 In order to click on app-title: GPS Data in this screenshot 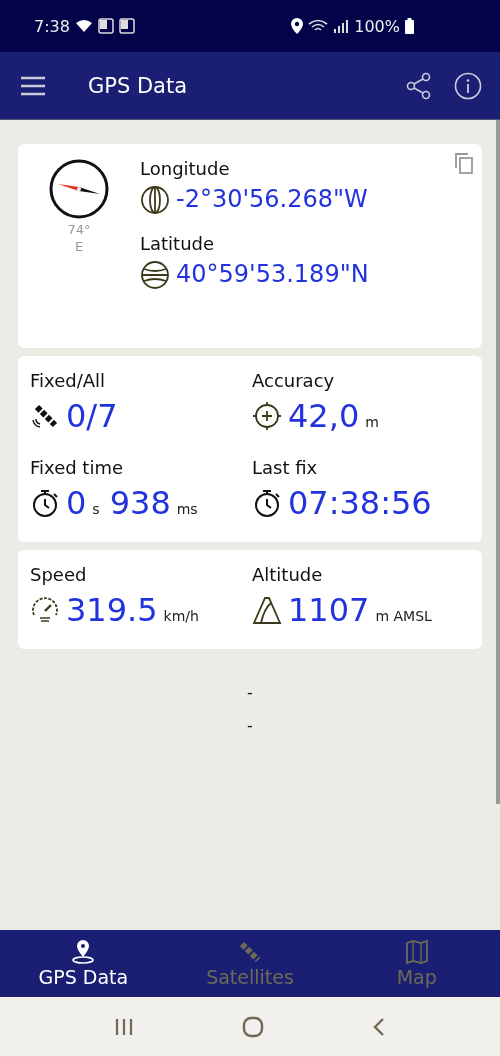, I will do `click(138, 85)`.